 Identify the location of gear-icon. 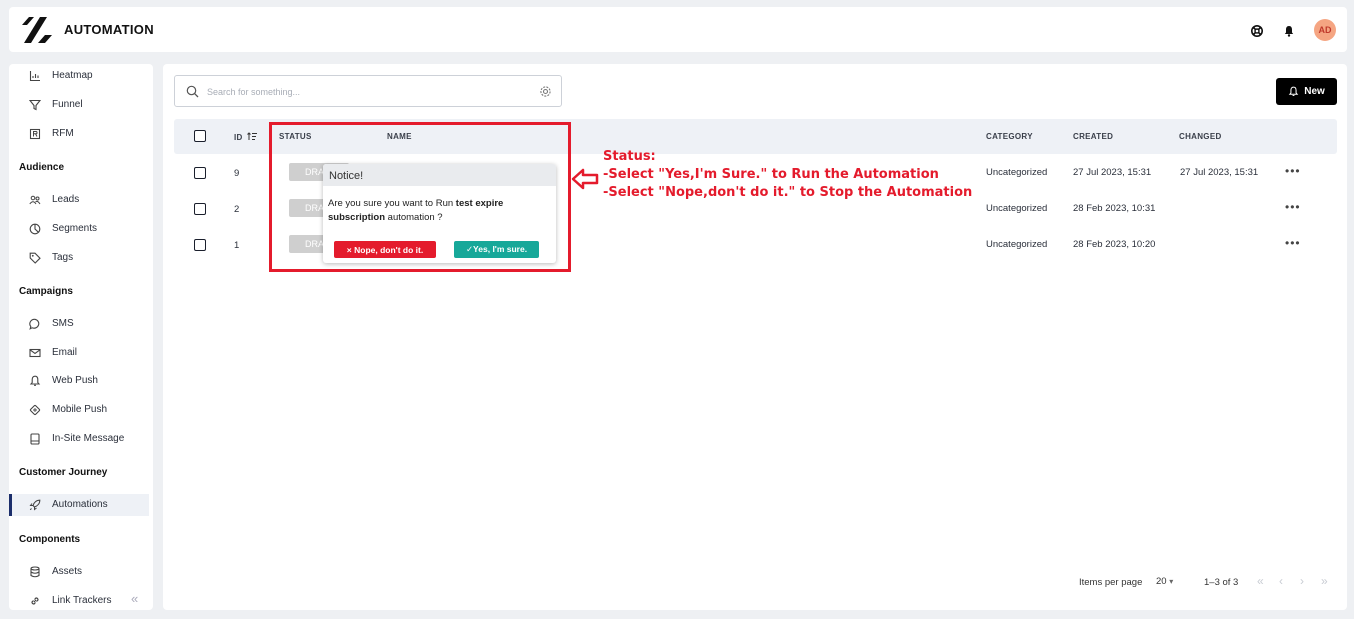
(545, 91).